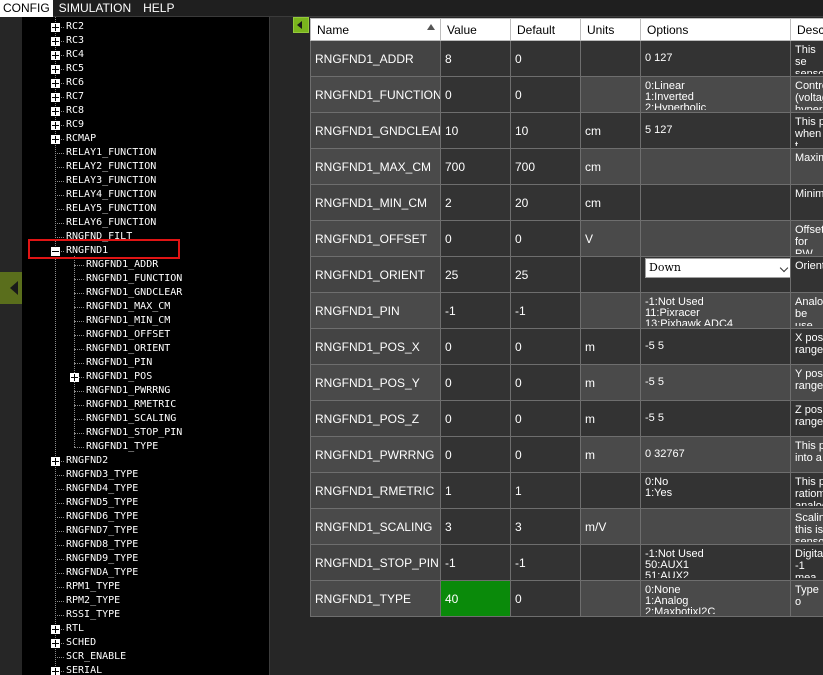  Describe the element at coordinates (26, 8) in the screenshot. I see `menu-config: CONFIG` at that location.